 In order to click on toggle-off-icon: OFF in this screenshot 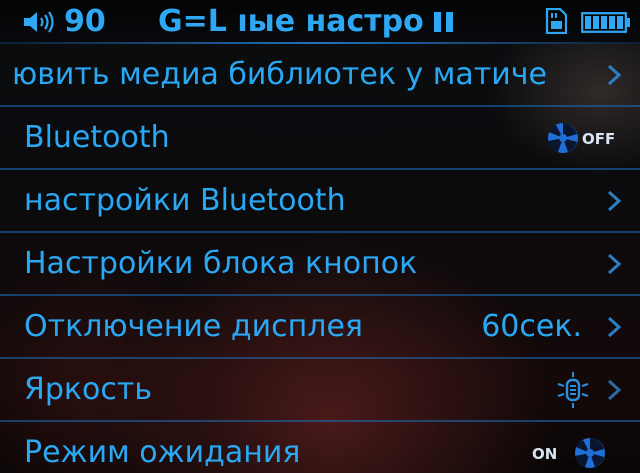, I will do `click(584, 138)`.